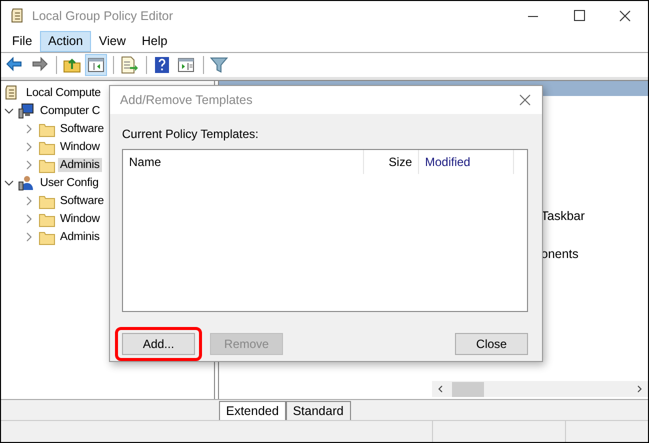  What do you see at coordinates (103, 16) in the screenshot?
I see `window-title: Local Group Policy Editor` at bounding box center [103, 16].